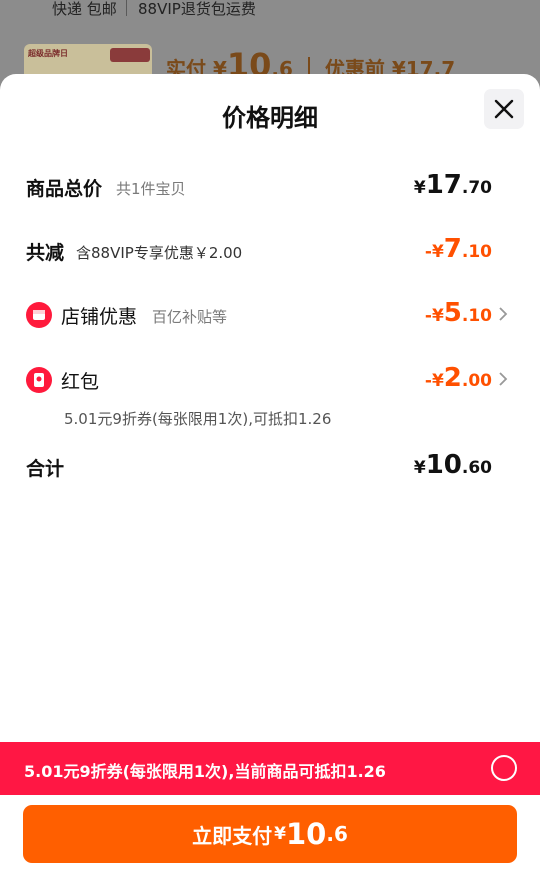 This screenshot has height=885, width=540. I want to click on pay-dec: .6, so click(337, 834).